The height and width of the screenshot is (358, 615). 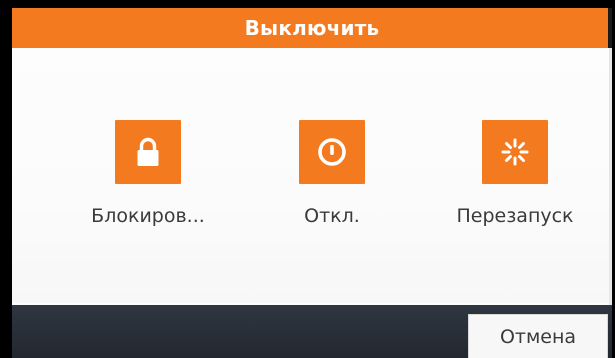 I want to click on restart-tile, so click(x=515, y=152).